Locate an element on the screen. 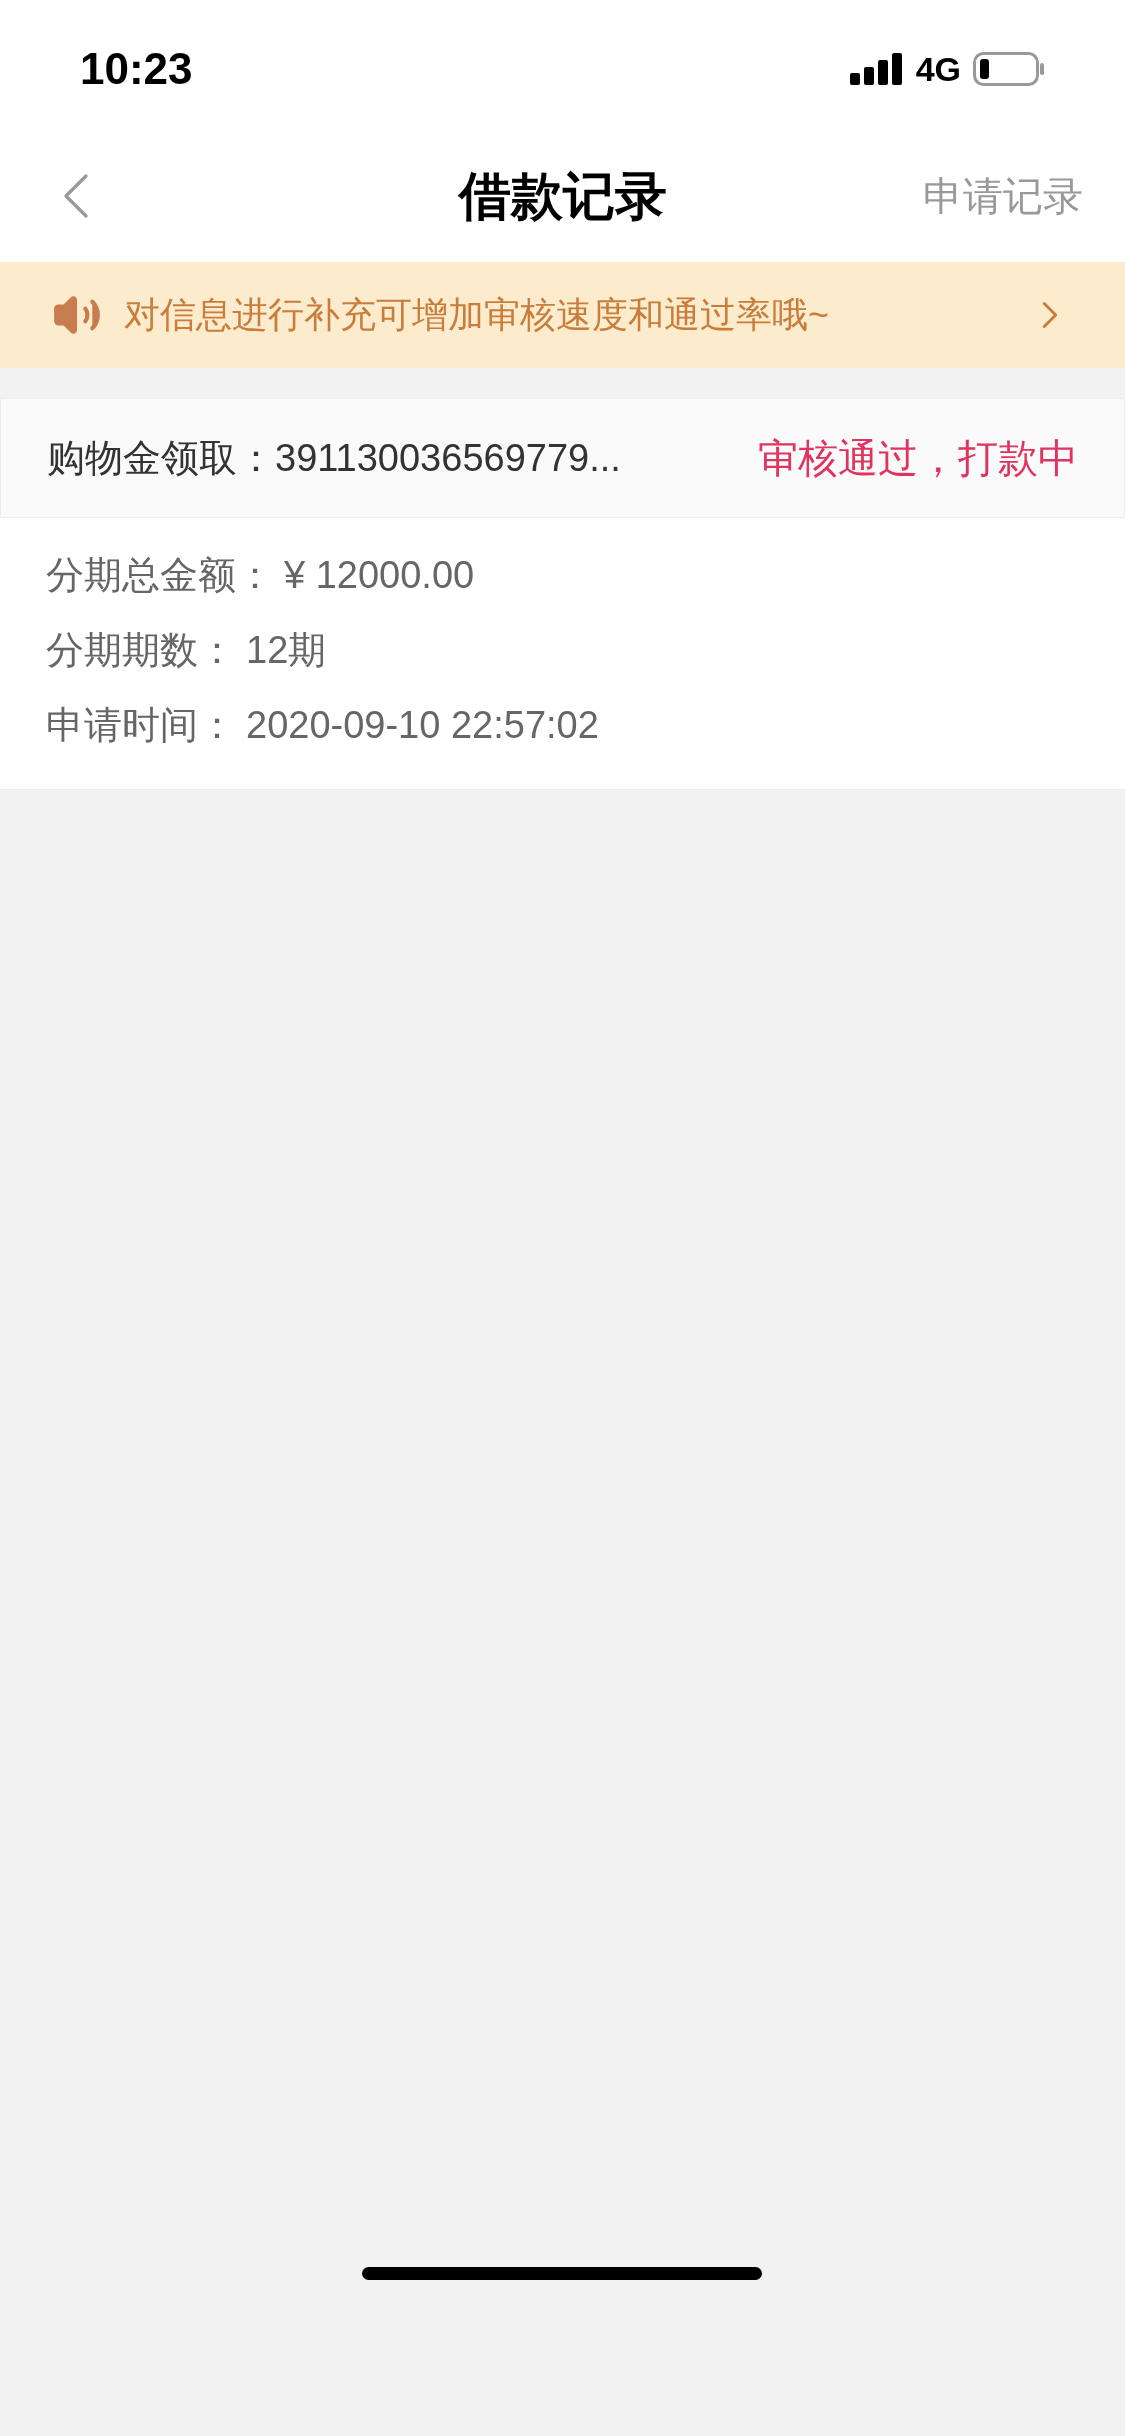  detail-value: 12期 is located at coordinates (286, 650).